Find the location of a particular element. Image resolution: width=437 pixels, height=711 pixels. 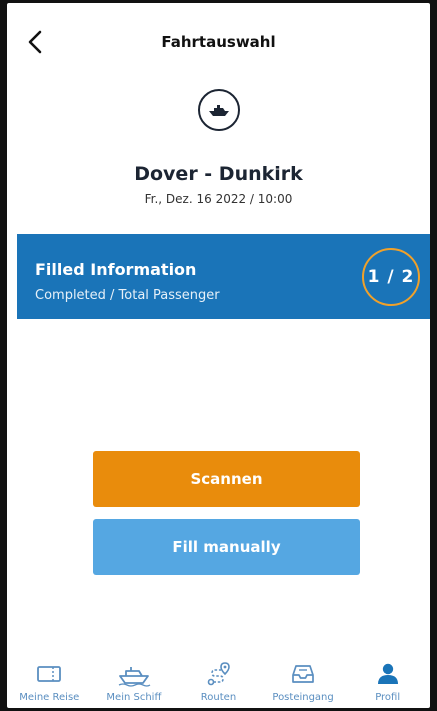

header: Fahrtauswahl is located at coordinates (218, 41).